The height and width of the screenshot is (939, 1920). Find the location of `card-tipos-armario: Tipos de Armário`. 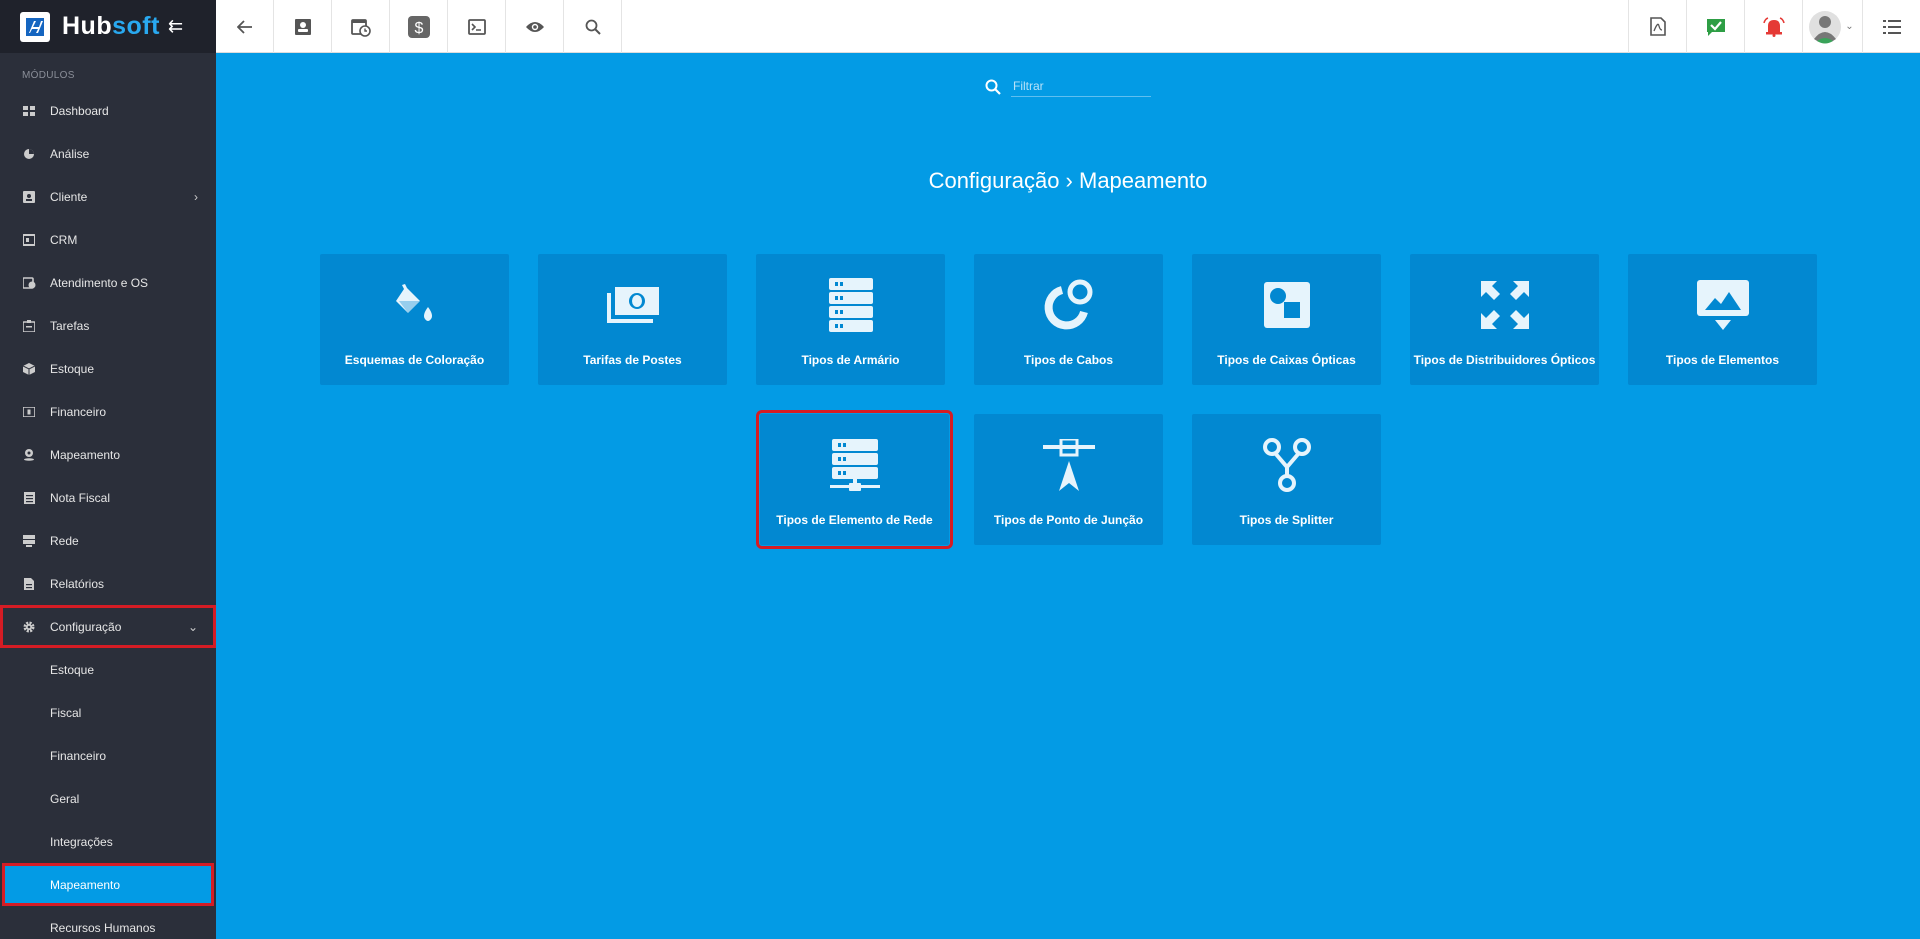

card-tipos-armario: Tipos de Armário is located at coordinates (850, 319).